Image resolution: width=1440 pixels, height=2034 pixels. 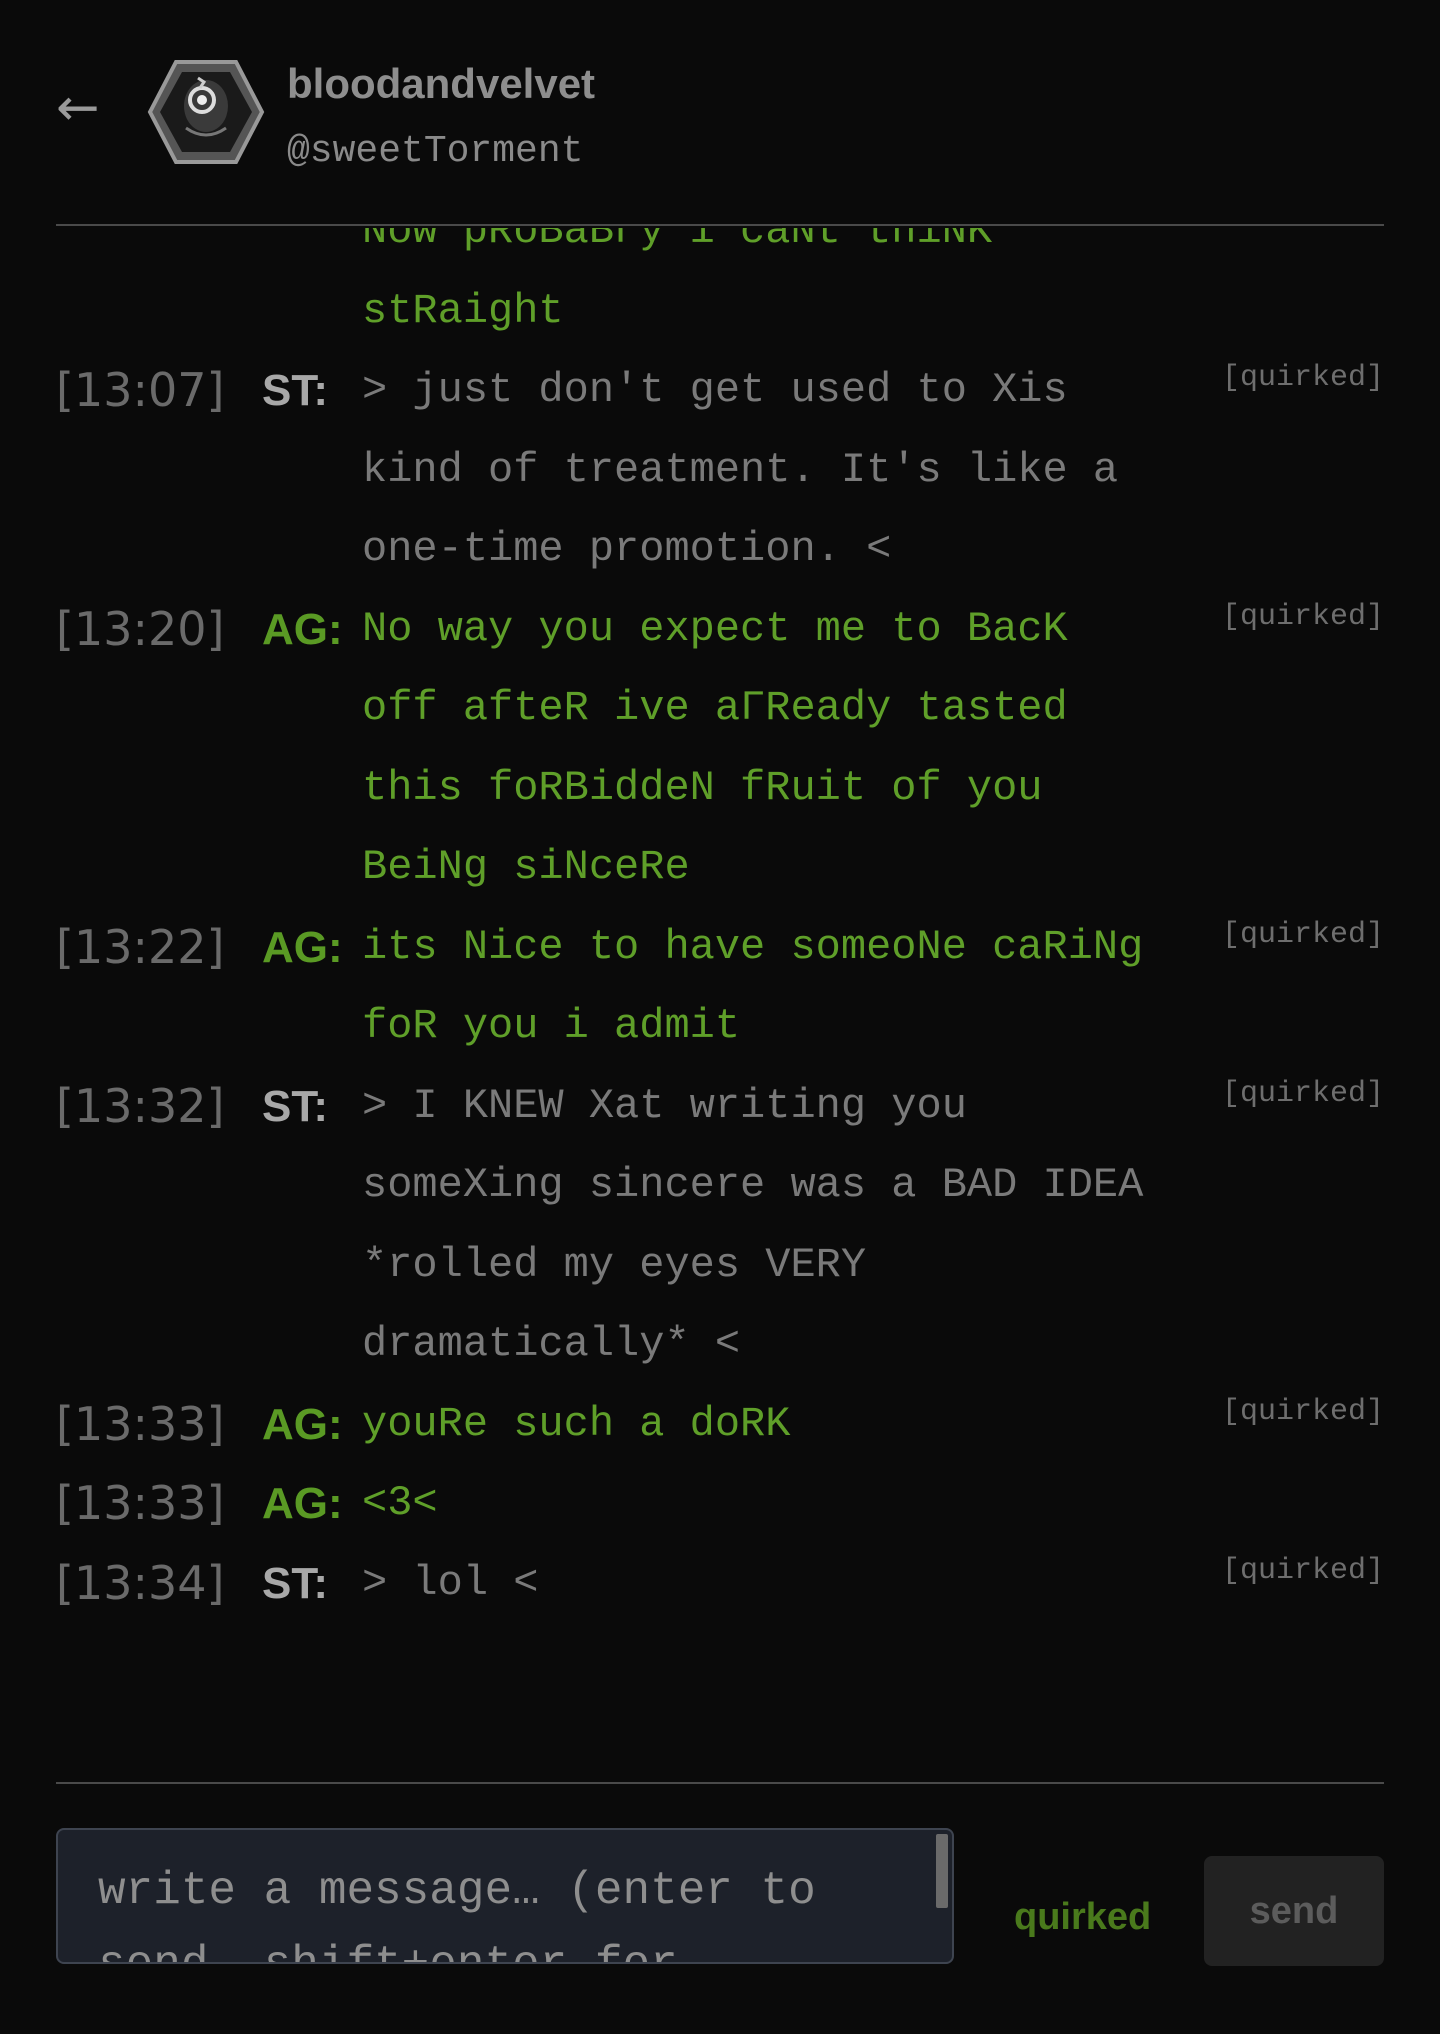 I want to click on chat-header: ← bloodandvelvet @sweetTorment, so click(x=720, y=137).